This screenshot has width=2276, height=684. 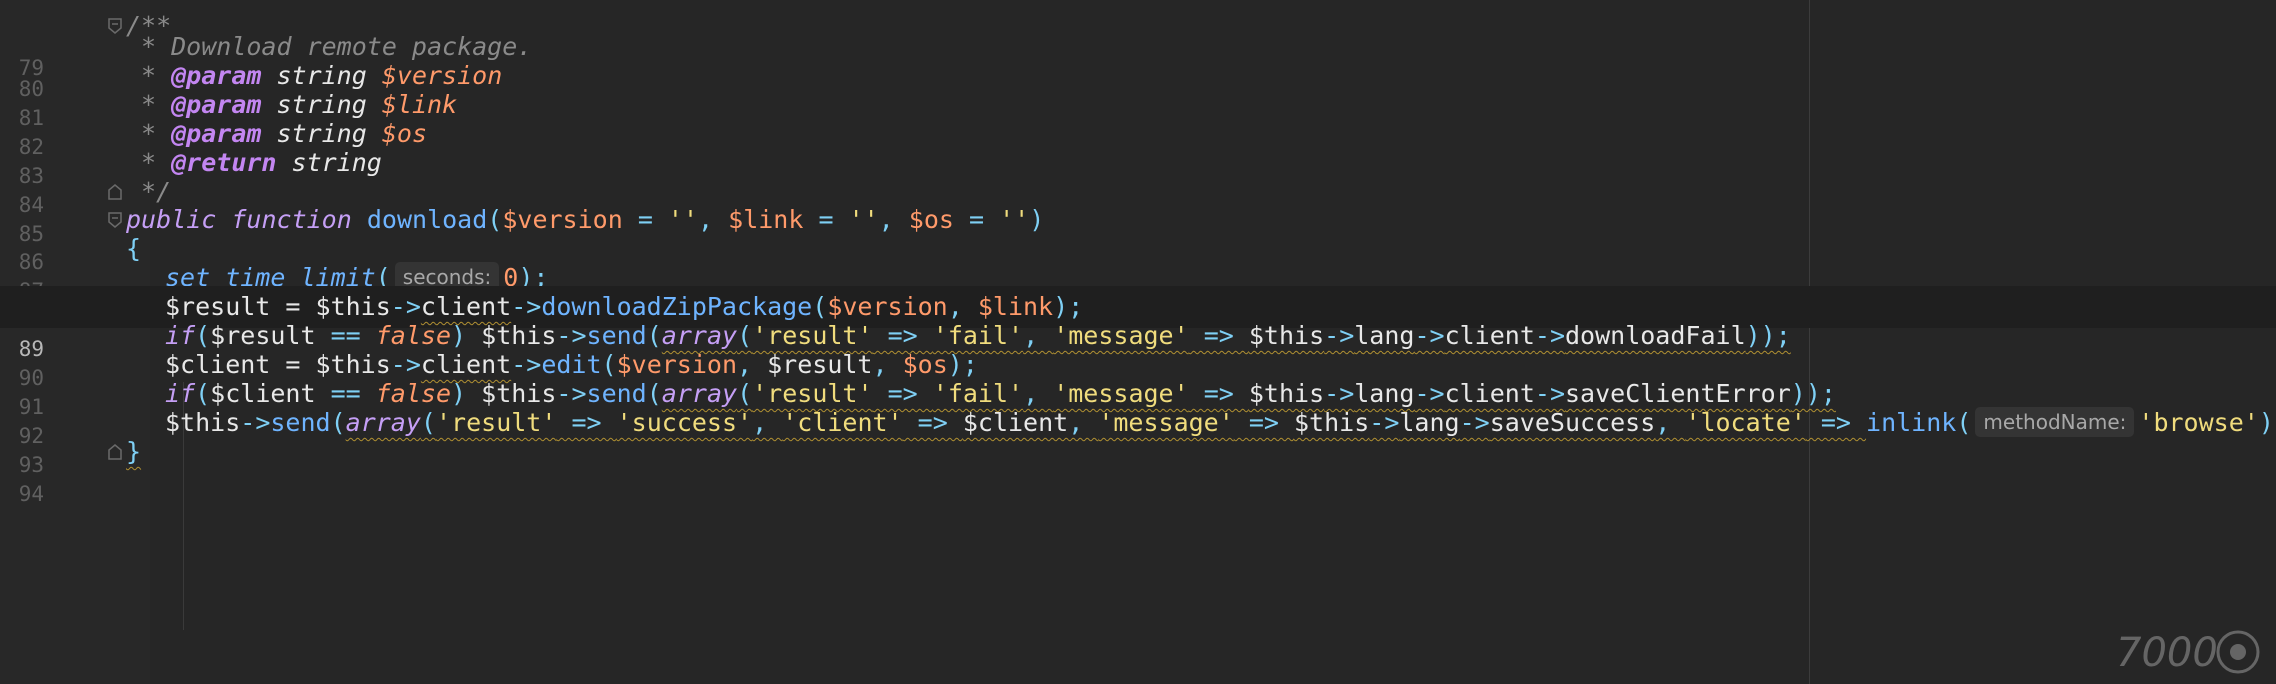 I want to click on fold-open-icon, so click(x=115, y=220).